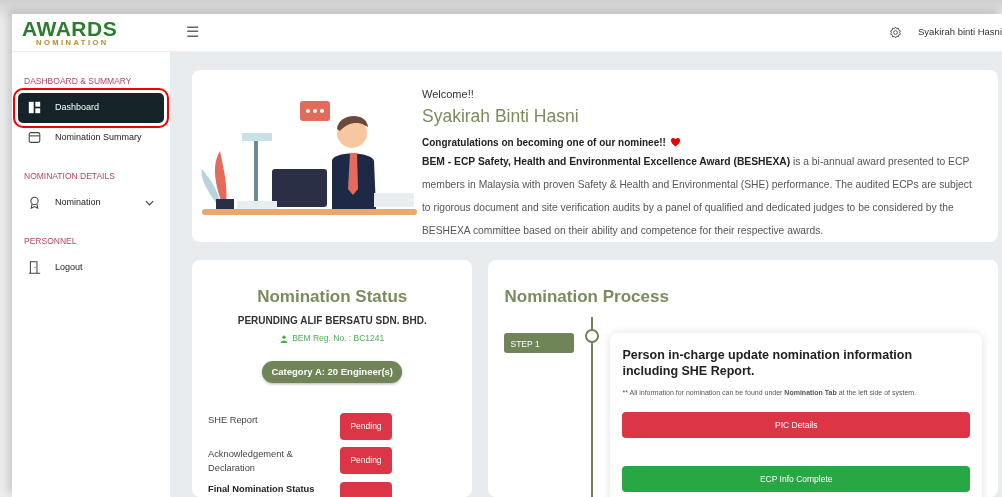 Image resolution: width=1002 pixels, height=497 pixels. Describe the element at coordinates (192, 32) in the screenshot. I see `menu-icon: ☰` at that location.